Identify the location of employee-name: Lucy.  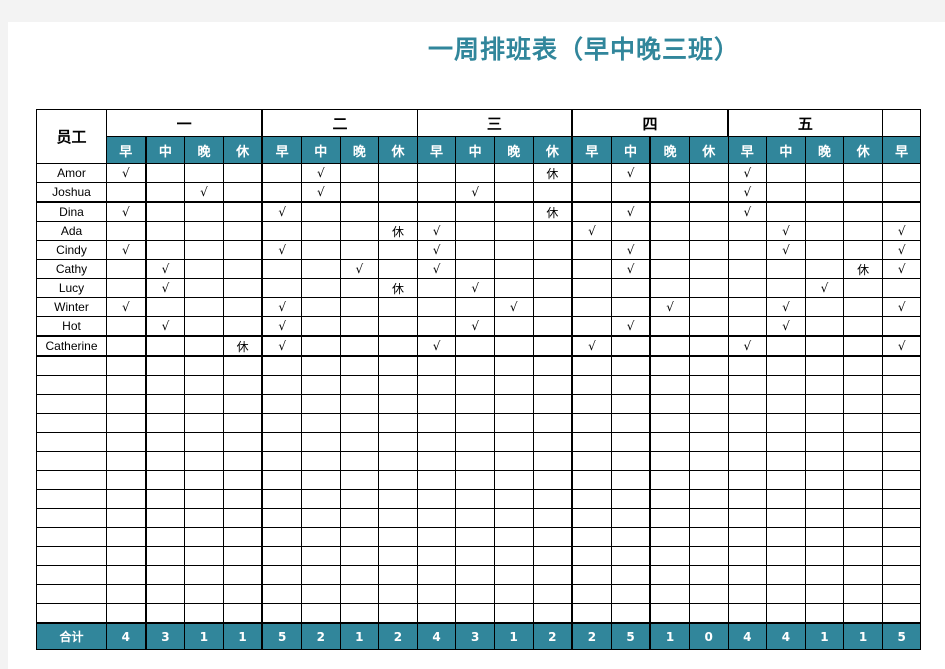
(71, 288).